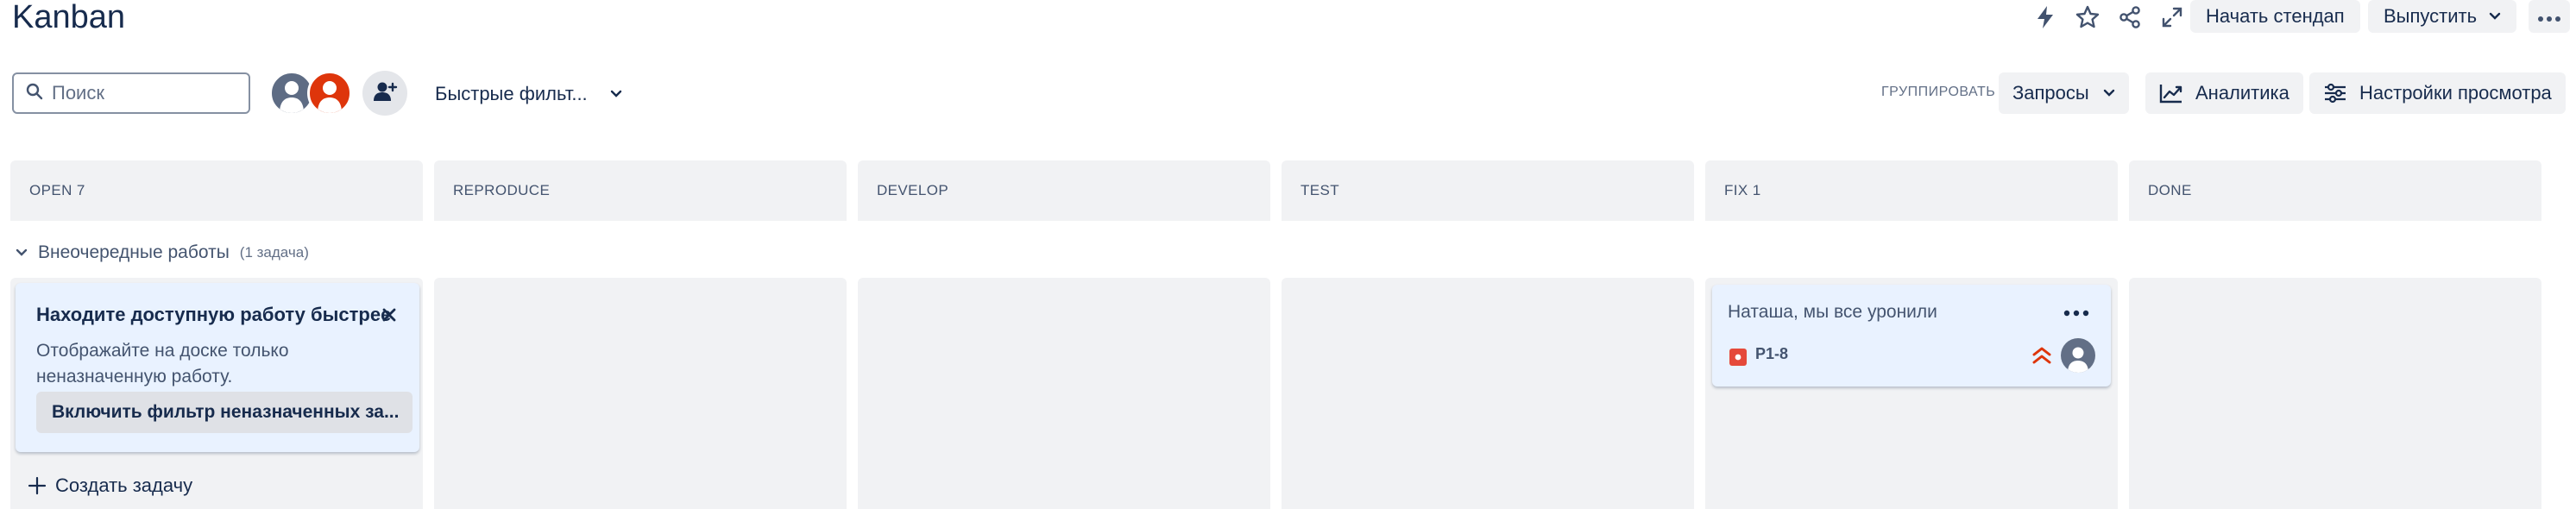  I want to click on page-title: Kanban, so click(69, 17).